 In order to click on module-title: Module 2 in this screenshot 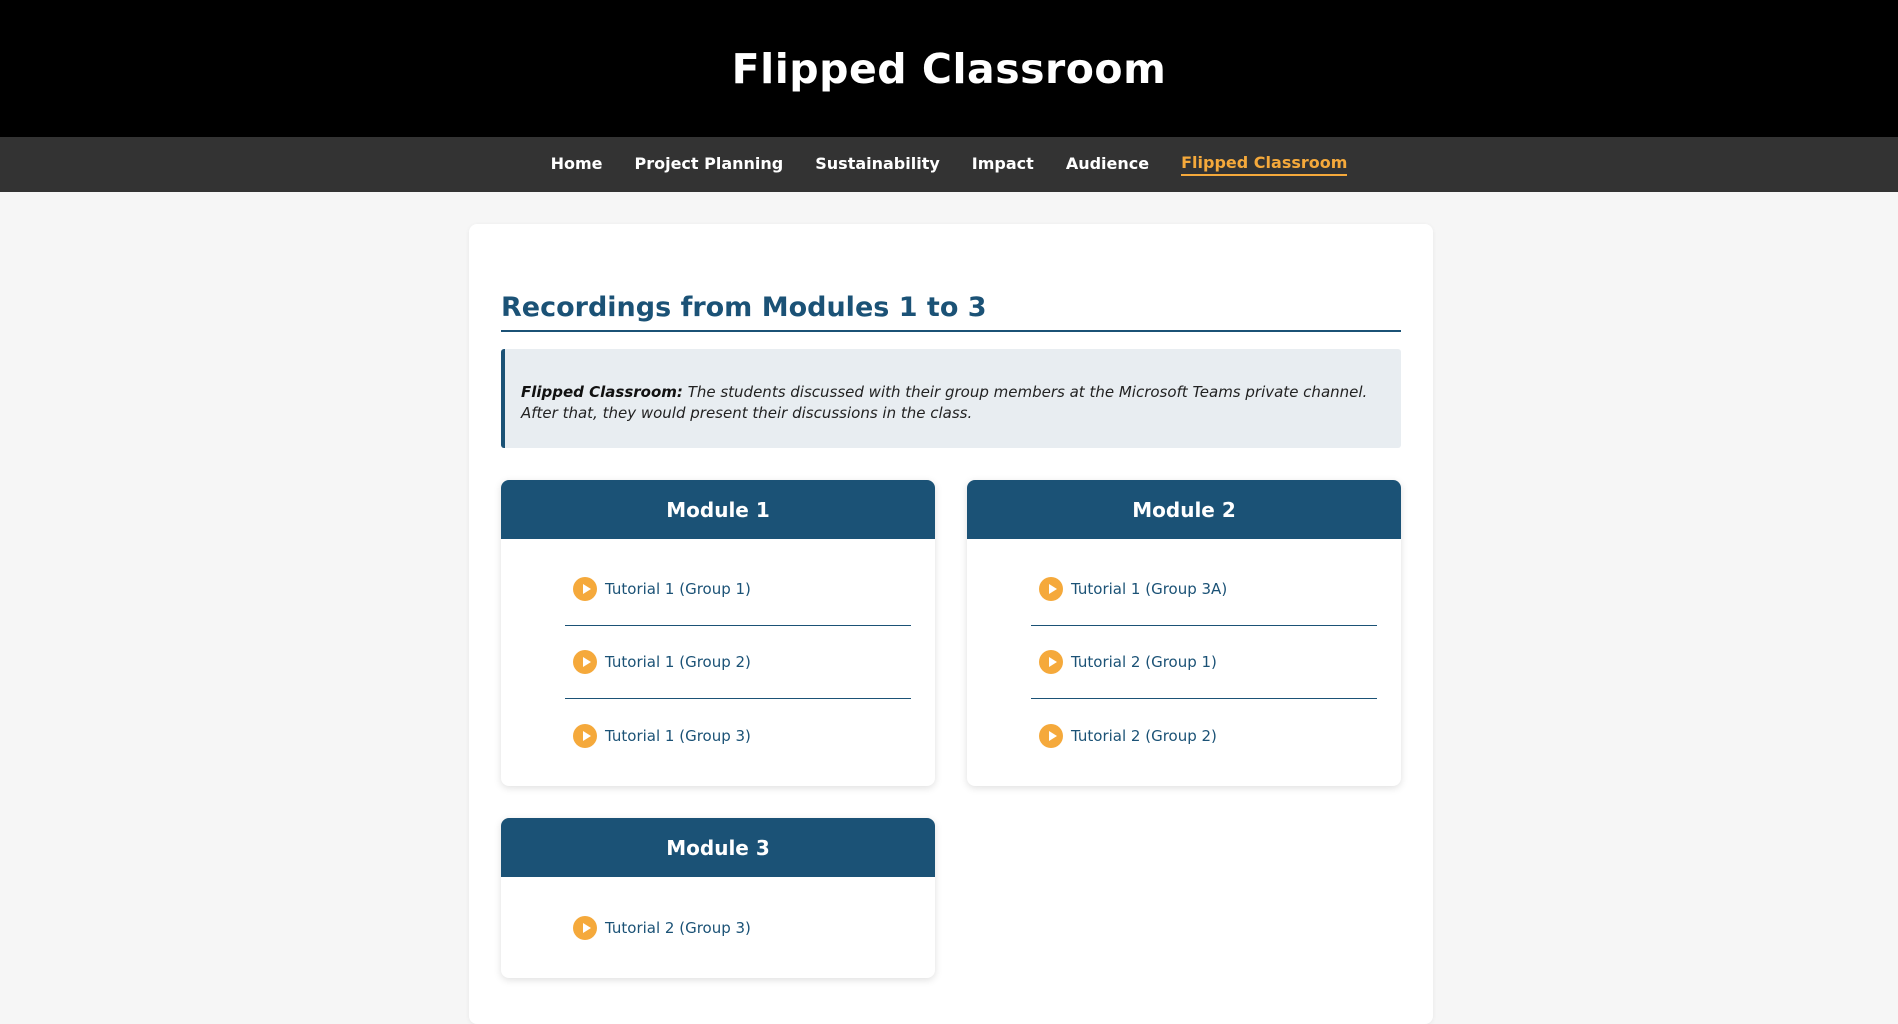, I will do `click(1184, 509)`.